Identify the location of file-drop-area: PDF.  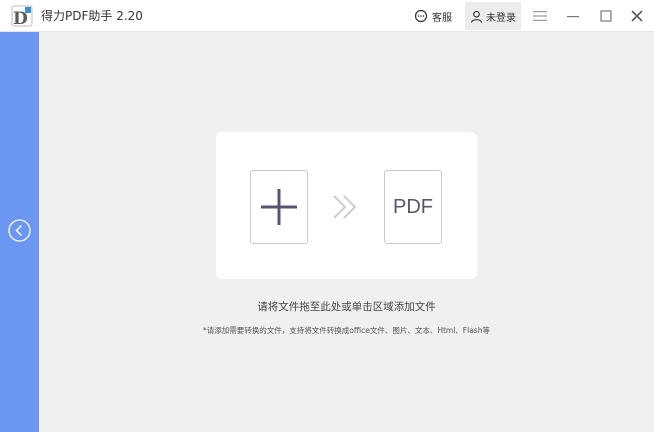
(346, 205).